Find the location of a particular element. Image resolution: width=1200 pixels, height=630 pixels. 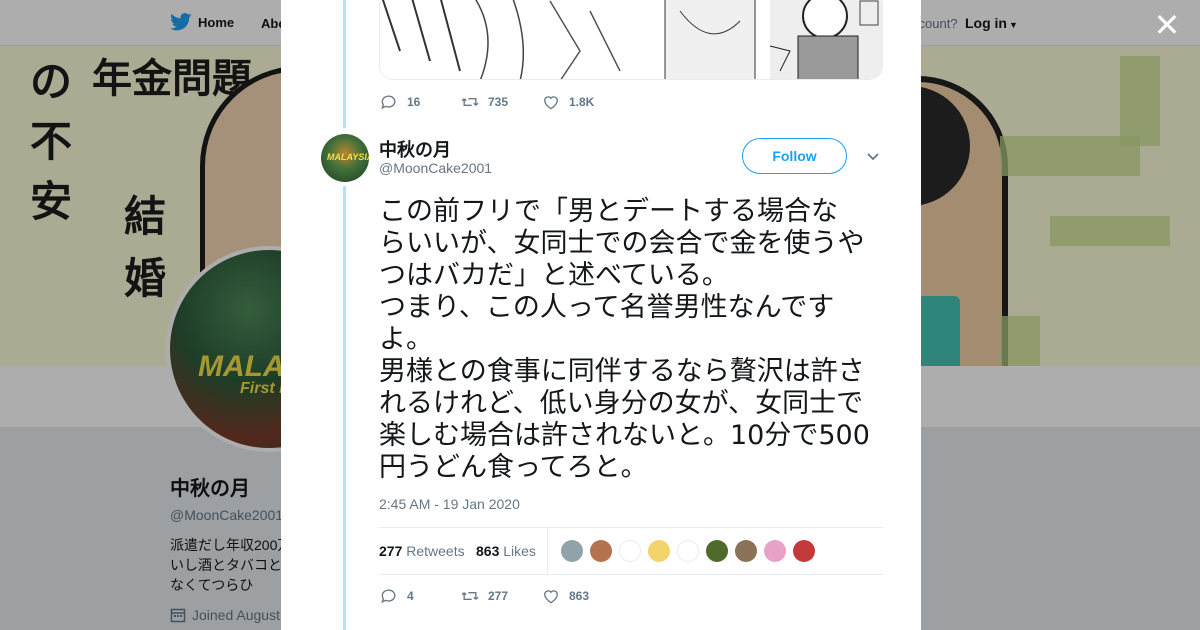

likes-stat-label: Likes is located at coordinates (519, 551).